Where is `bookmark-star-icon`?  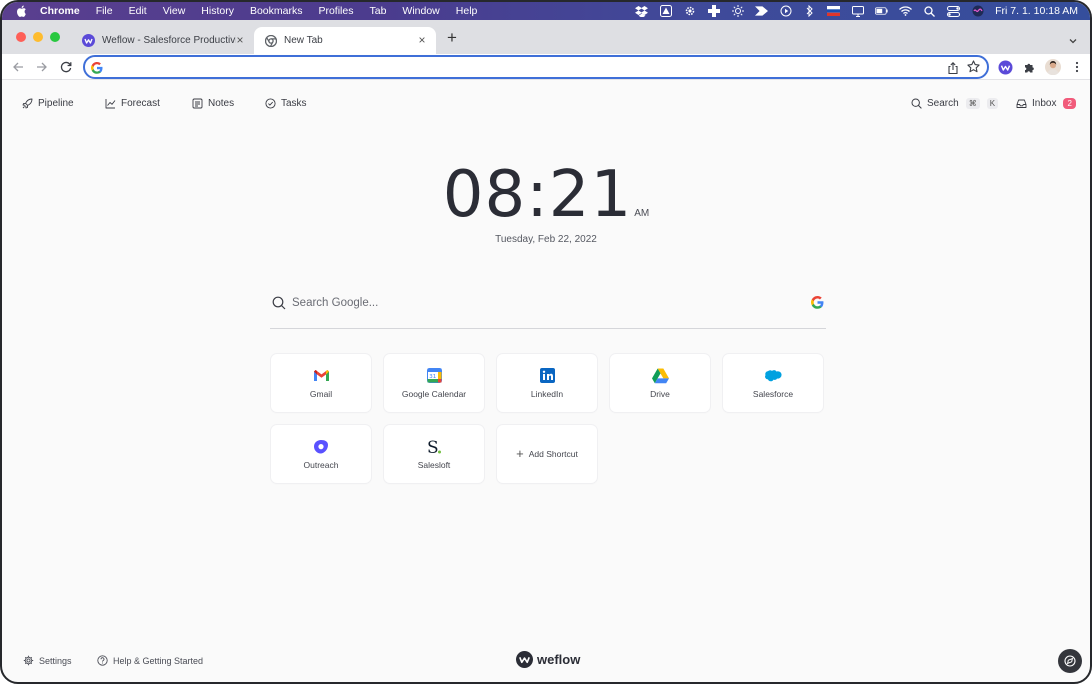 bookmark-star-icon is located at coordinates (973, 66).